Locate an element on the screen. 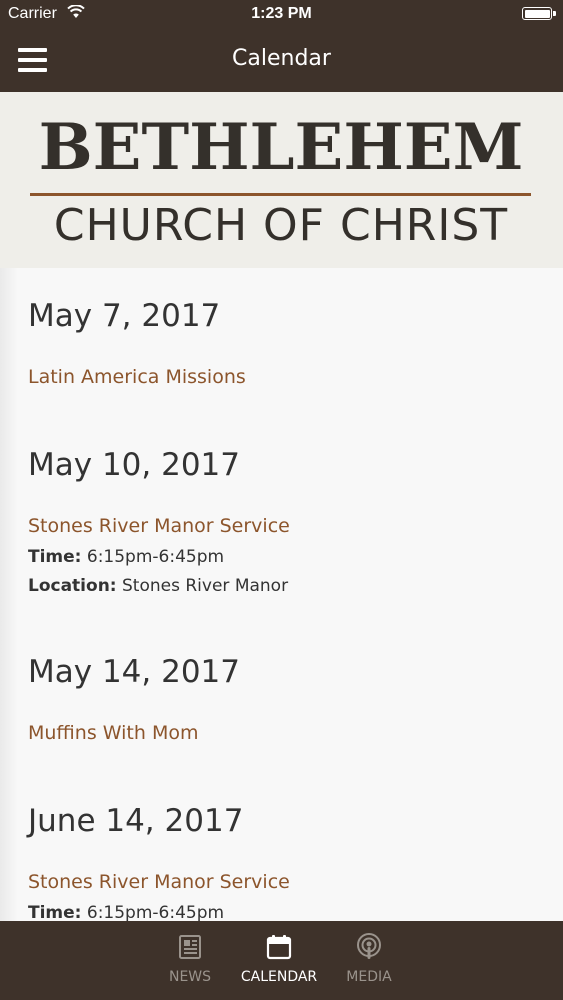  event-location: Location: Stones River Manor is located at coordinates (158, 586).